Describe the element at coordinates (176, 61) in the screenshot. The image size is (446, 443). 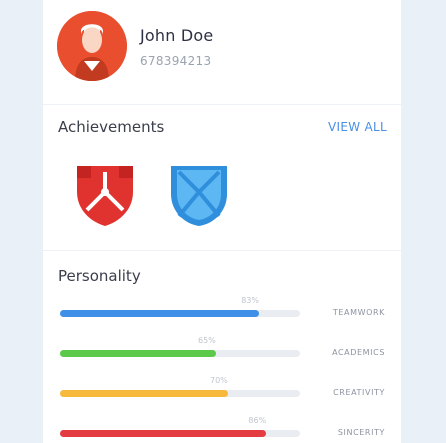
I see `user-phone: 678394213` at that location.